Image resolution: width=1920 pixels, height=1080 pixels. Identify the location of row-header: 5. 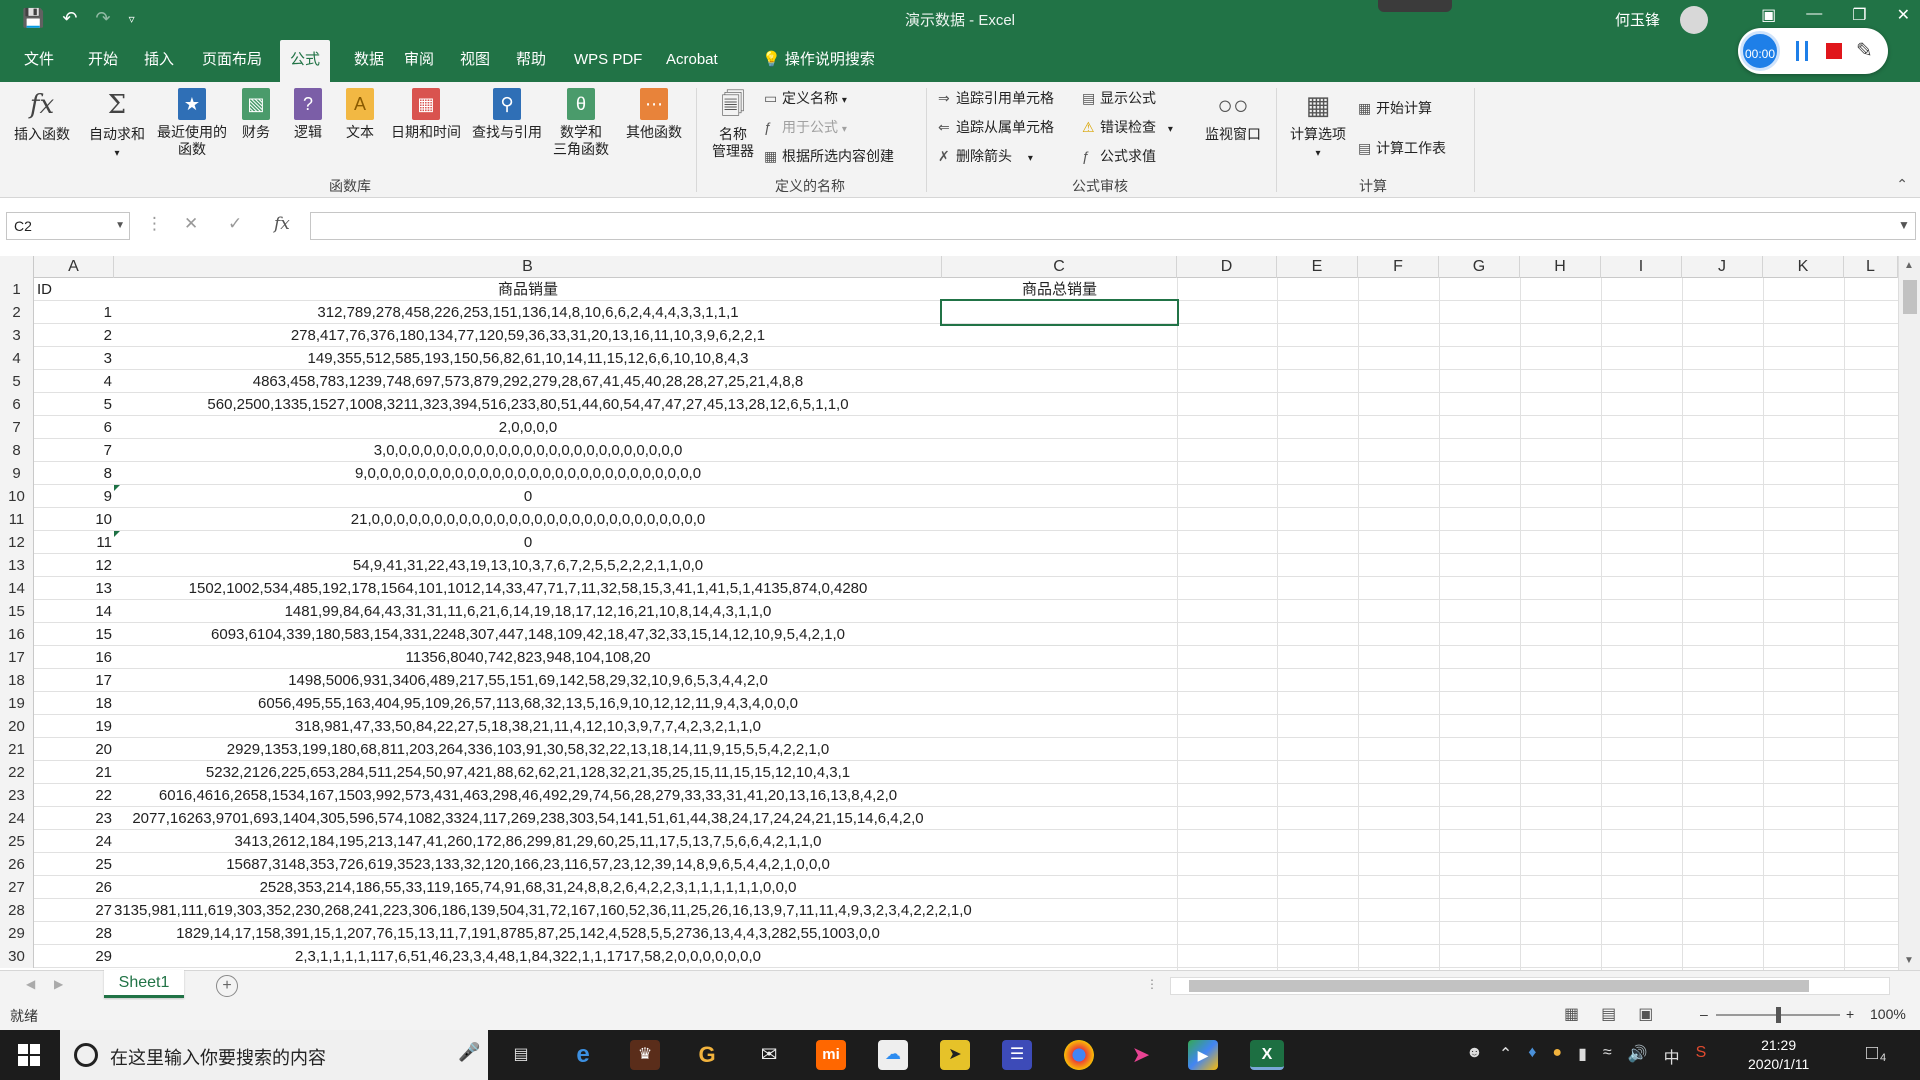
(17, 381).